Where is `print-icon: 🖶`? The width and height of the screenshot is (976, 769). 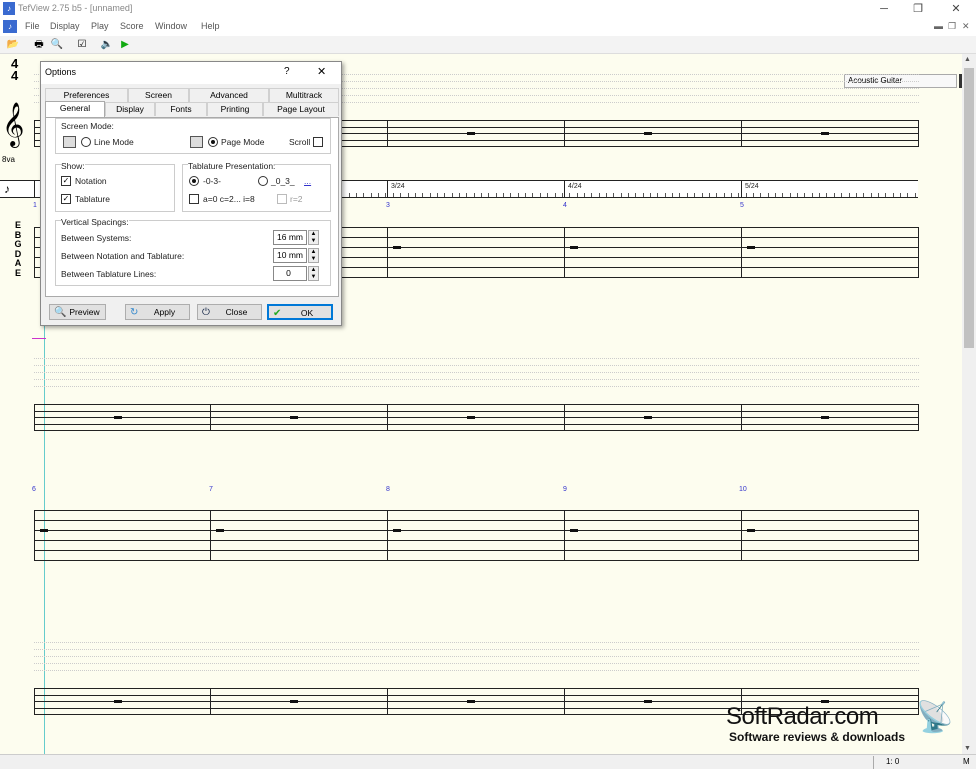 print-icon: 🖶 is located at coordinates (39, 44).